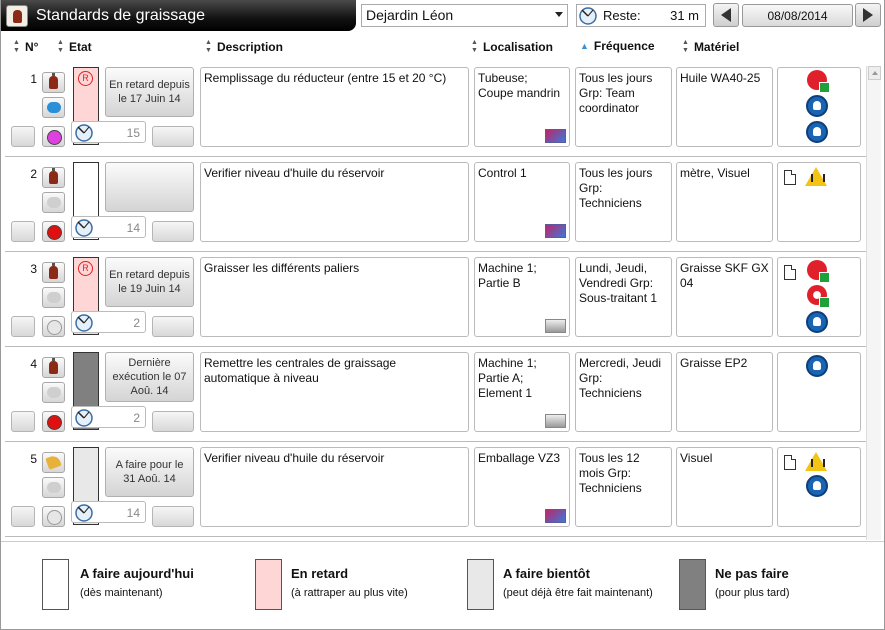 The height and width of the screenshot is (630, 885). Describe the element at coordinates (507, 378) in the screenshot. I see `location-text: Machine 1; Partie A; Element 1` at that location.